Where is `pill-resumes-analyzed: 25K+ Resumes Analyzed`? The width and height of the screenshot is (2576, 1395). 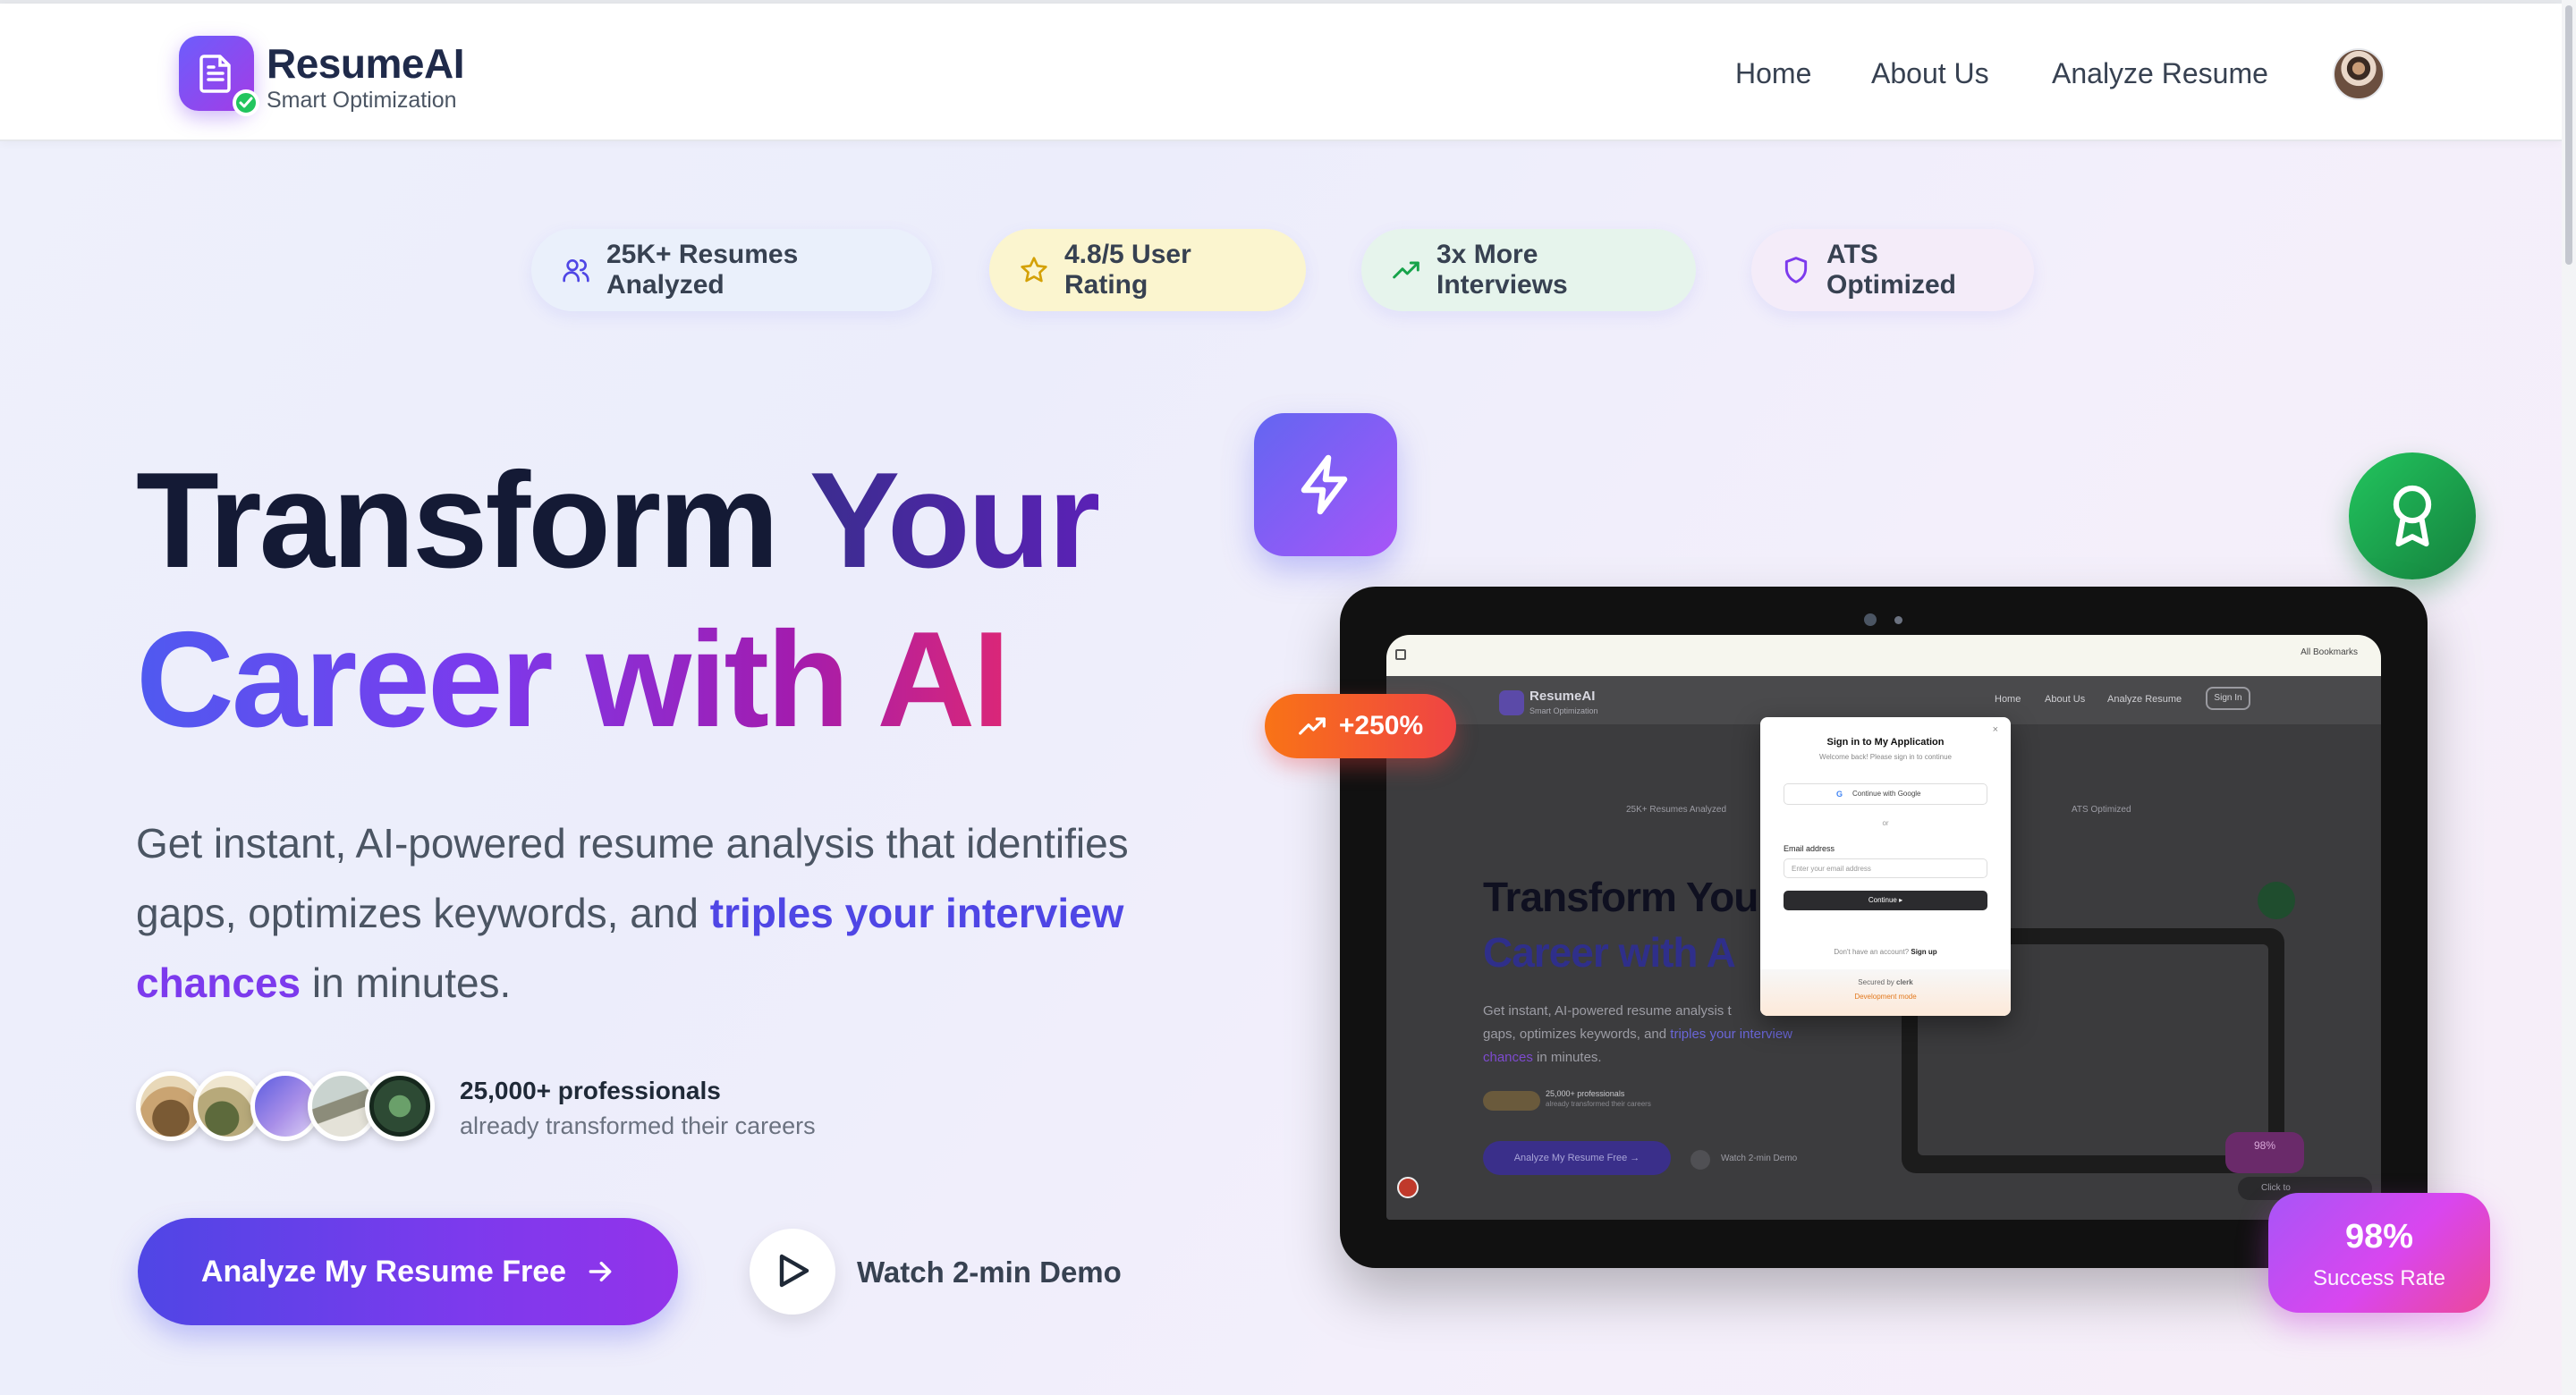
pill-resumes-analyzed: 25K+ Resumes Analyzed is located at coordinates (731, 270).